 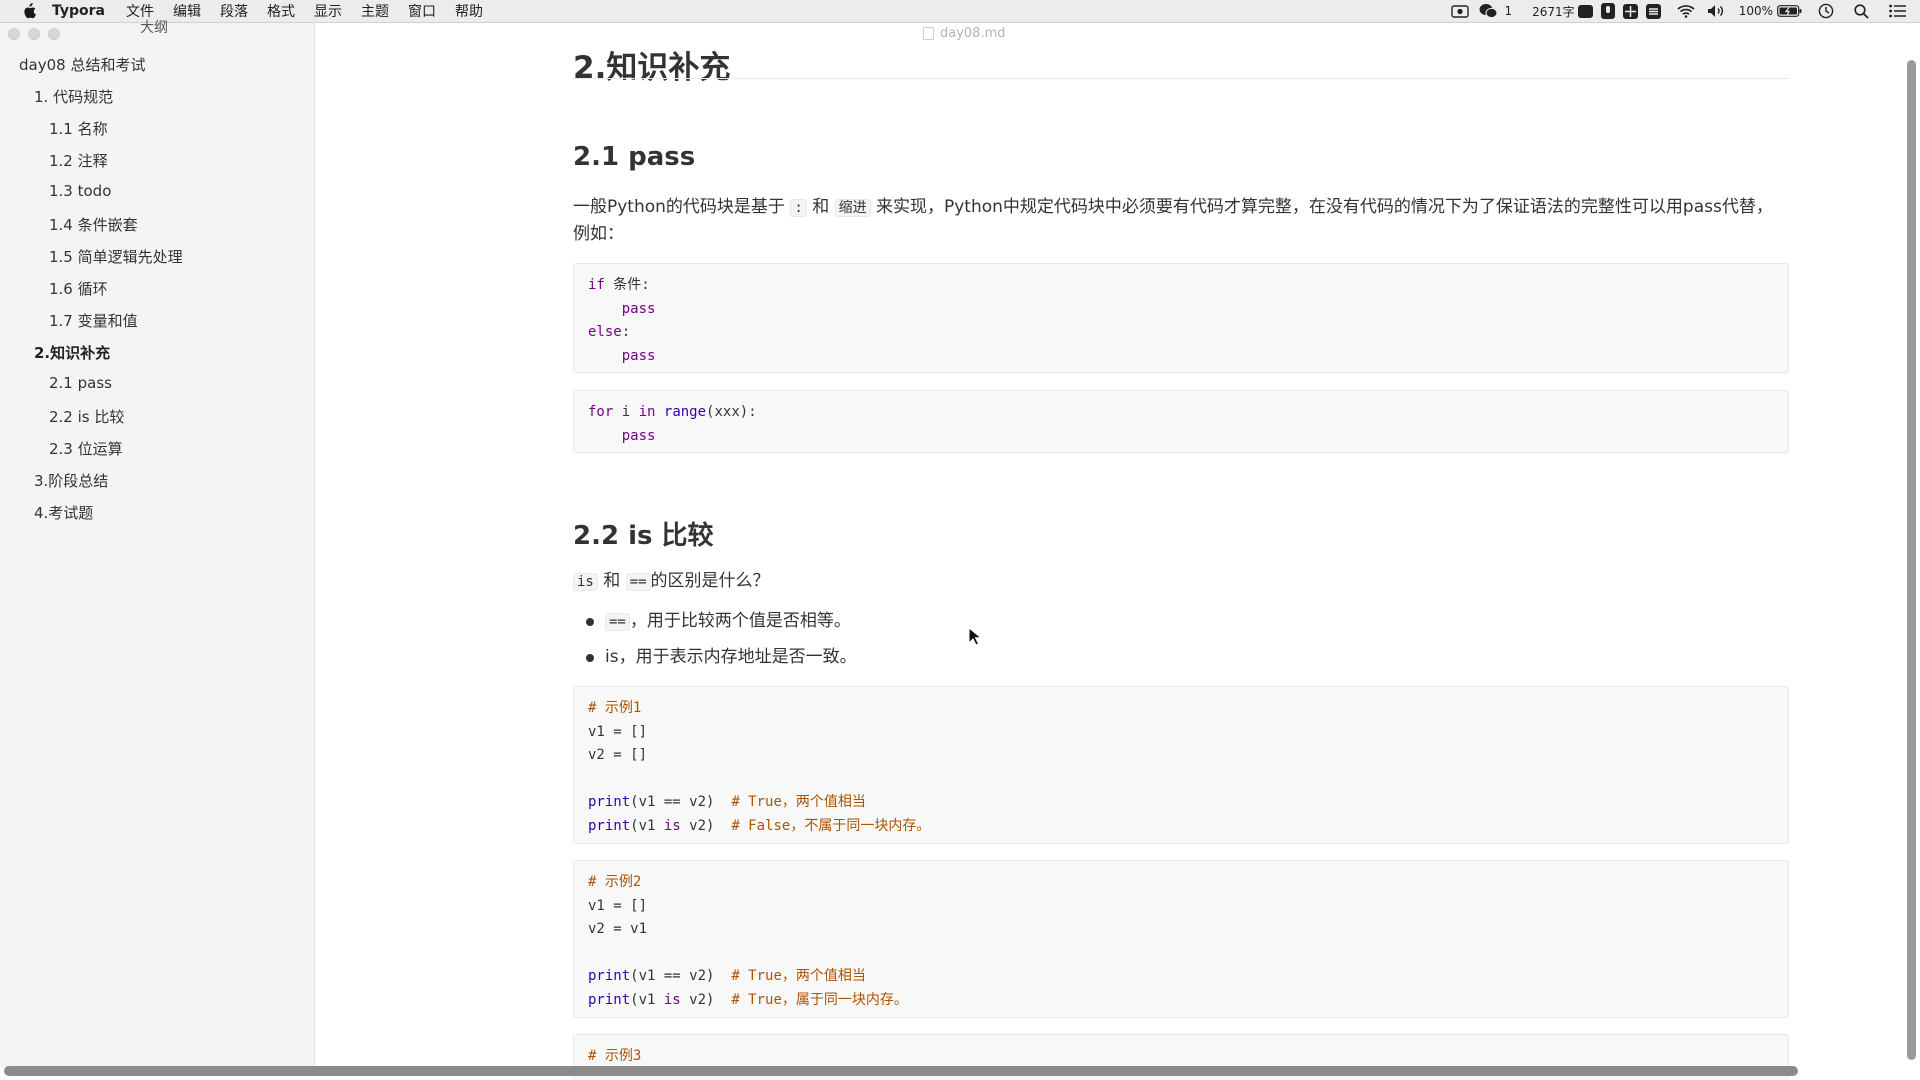 What do you see at coordinates (80, 191) in the screenshot?
I see `outline-item-todo: 1.3 todo` at bounding box center [80, 191].